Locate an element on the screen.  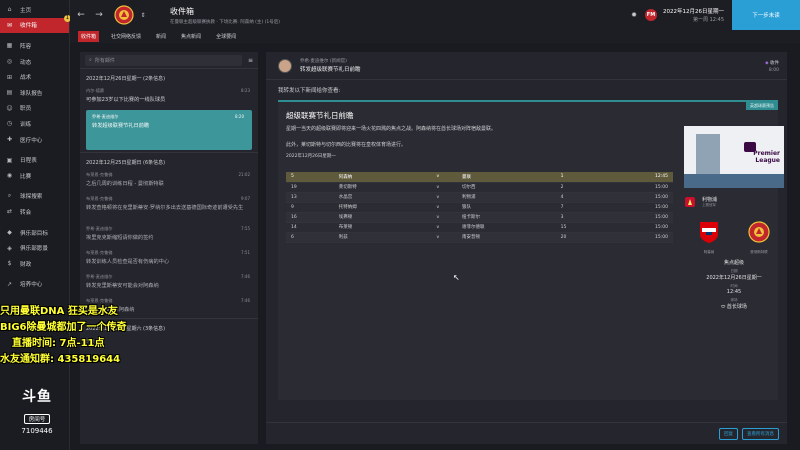
sidebar-item-calendar: ▣ 日程表 is located at coordinates (34, 160).